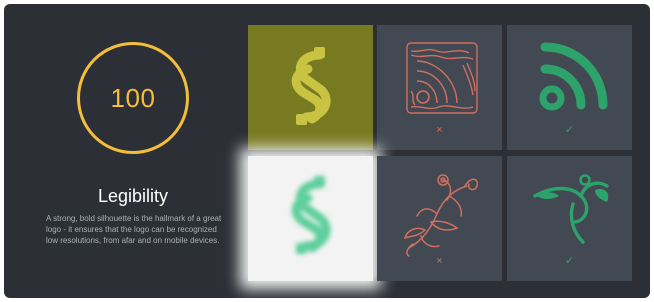 The width and height of the screenshot is (654, 302). Describe the element at coordinates (569, 87) in the screenshot. I see `tile-simple-rss-logo: ✓` at that location.